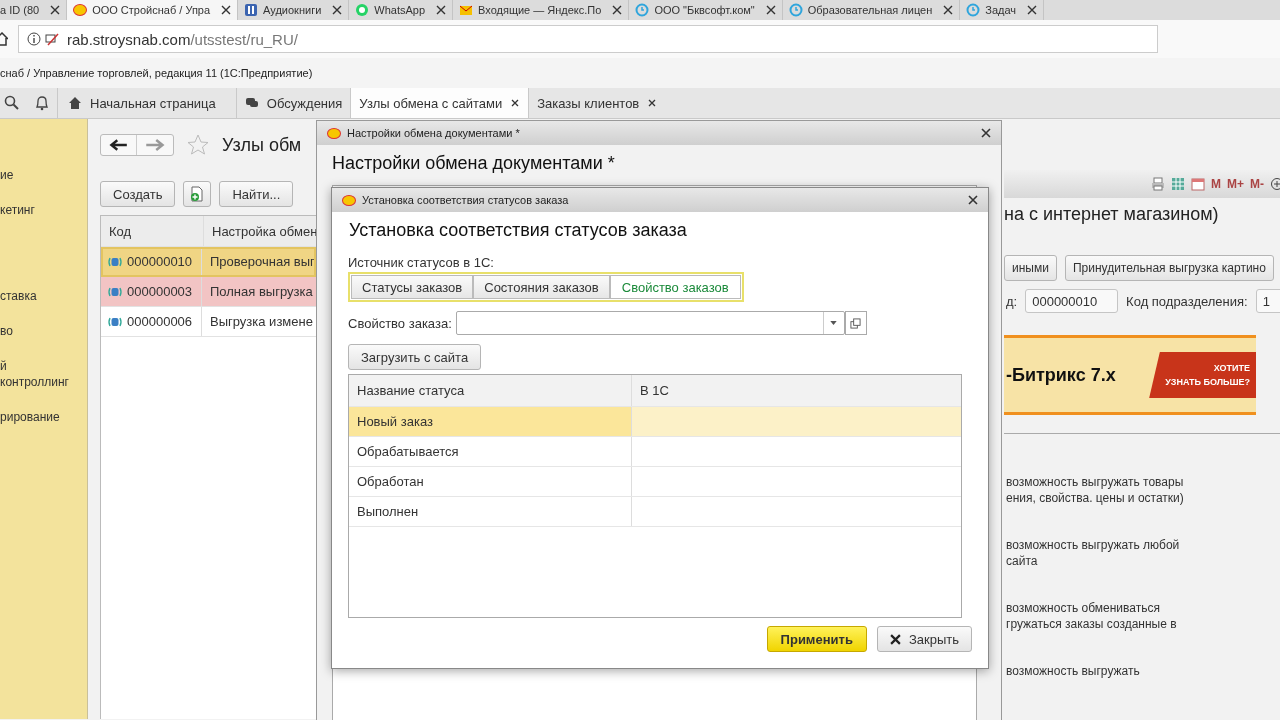 The height and width of the screenshot is (720, 1280). What do you see at coordinates (43, 417) in the screenshot?
I see `sidebar-item: рирование` at bounding box center [43, 417].